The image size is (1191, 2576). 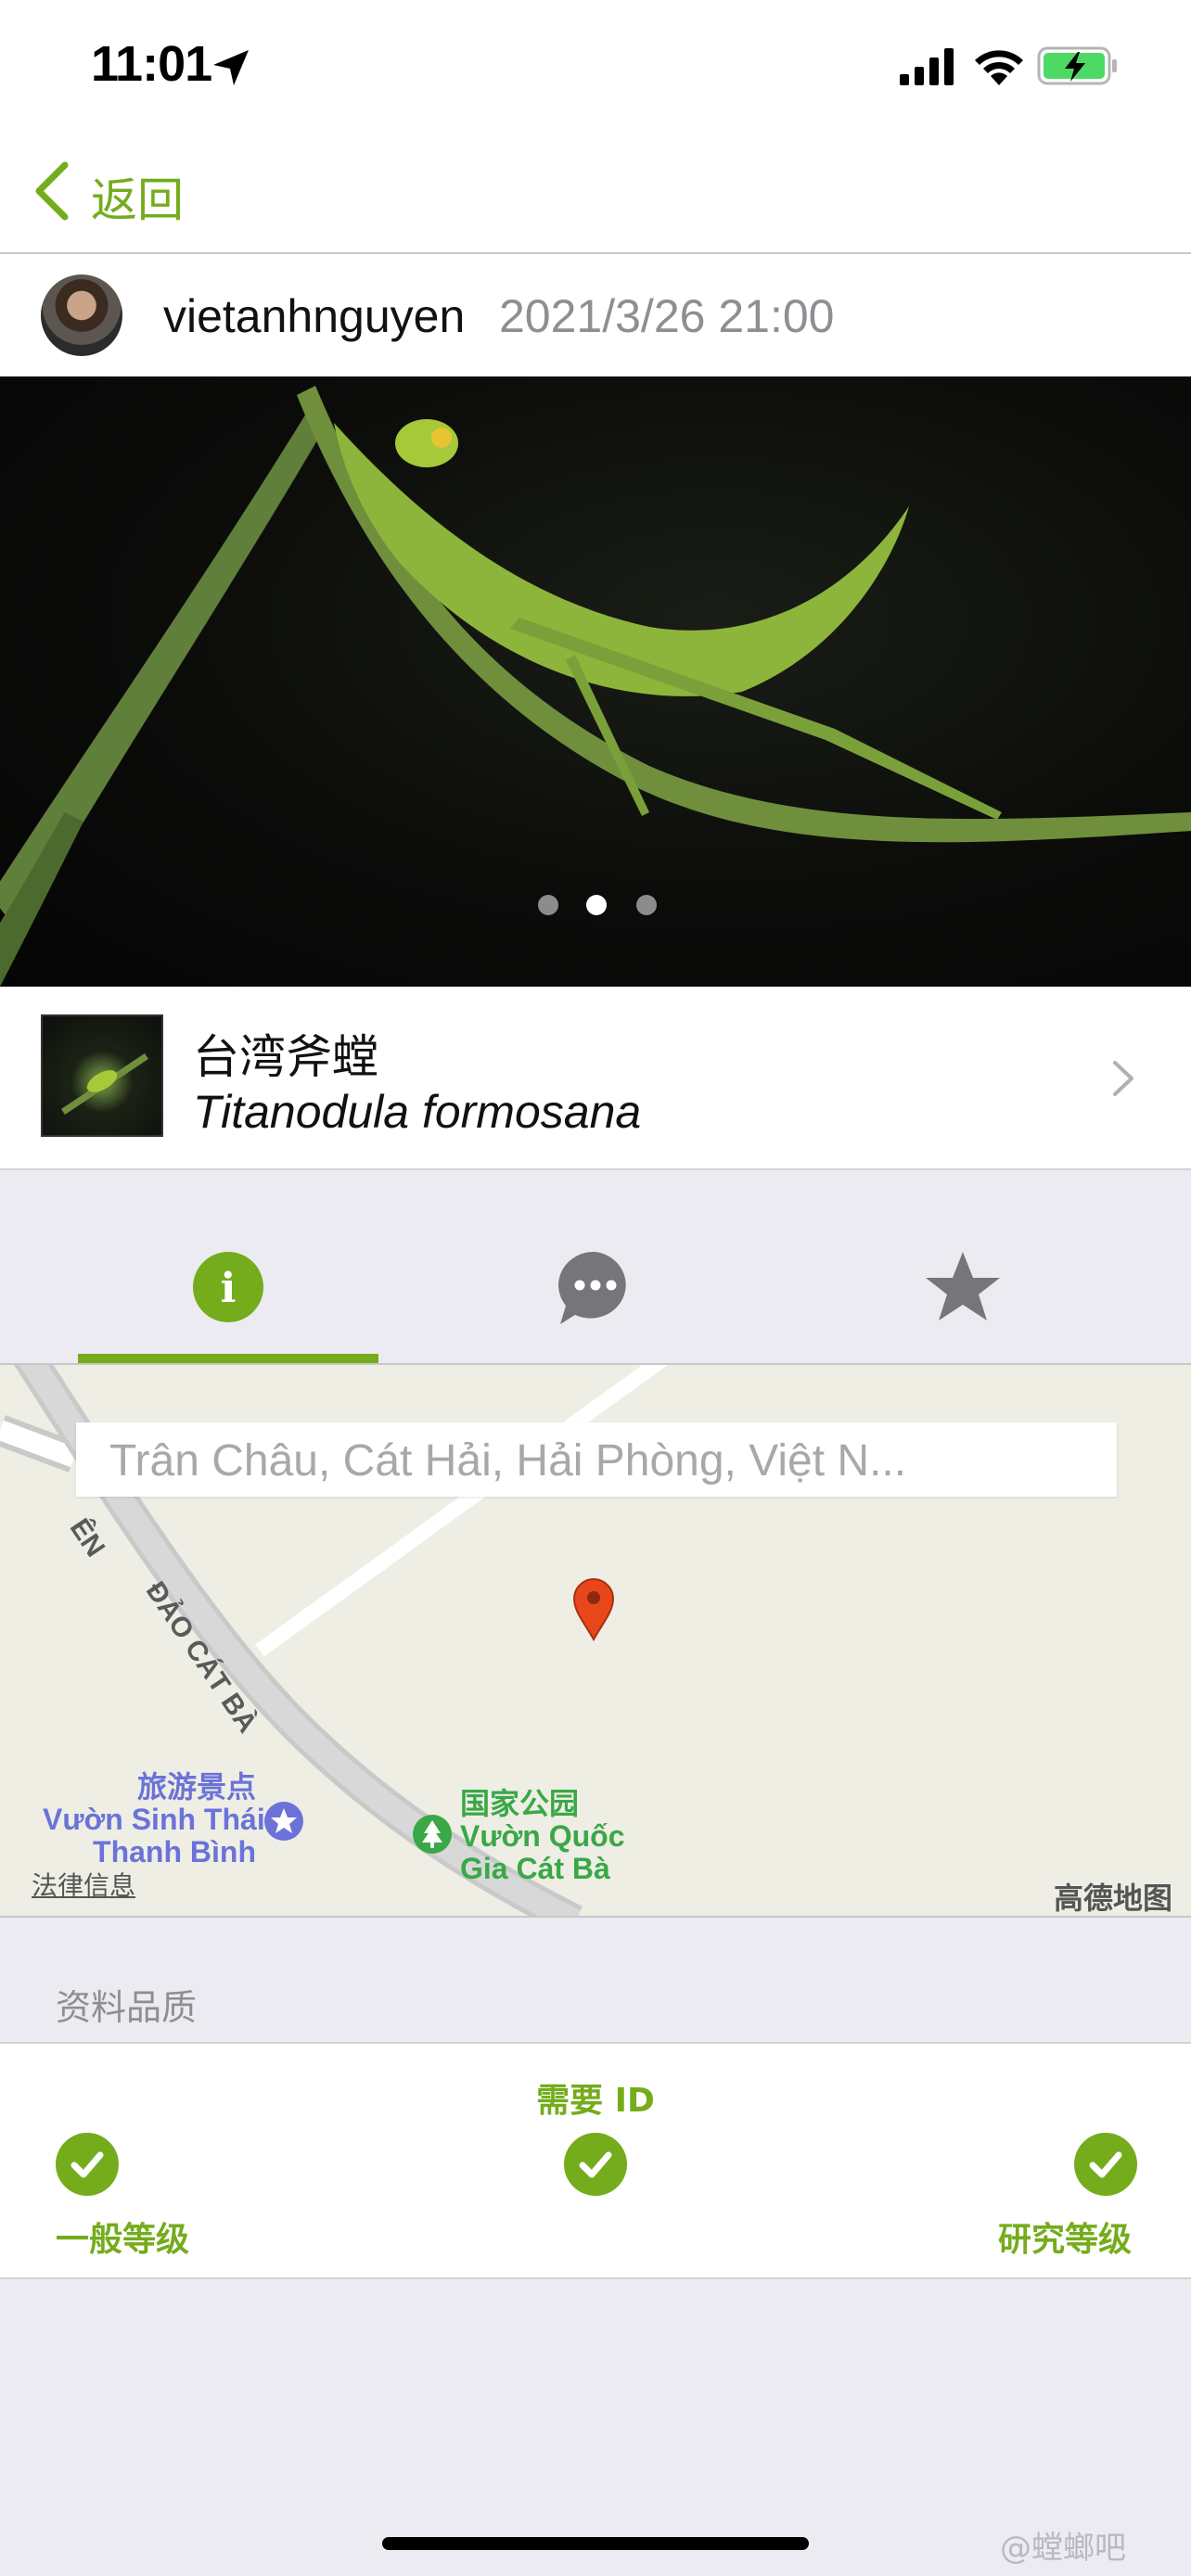 I want to click on observation-timestamp: 2021/3/26 21:00, so click(x=667, y=316).